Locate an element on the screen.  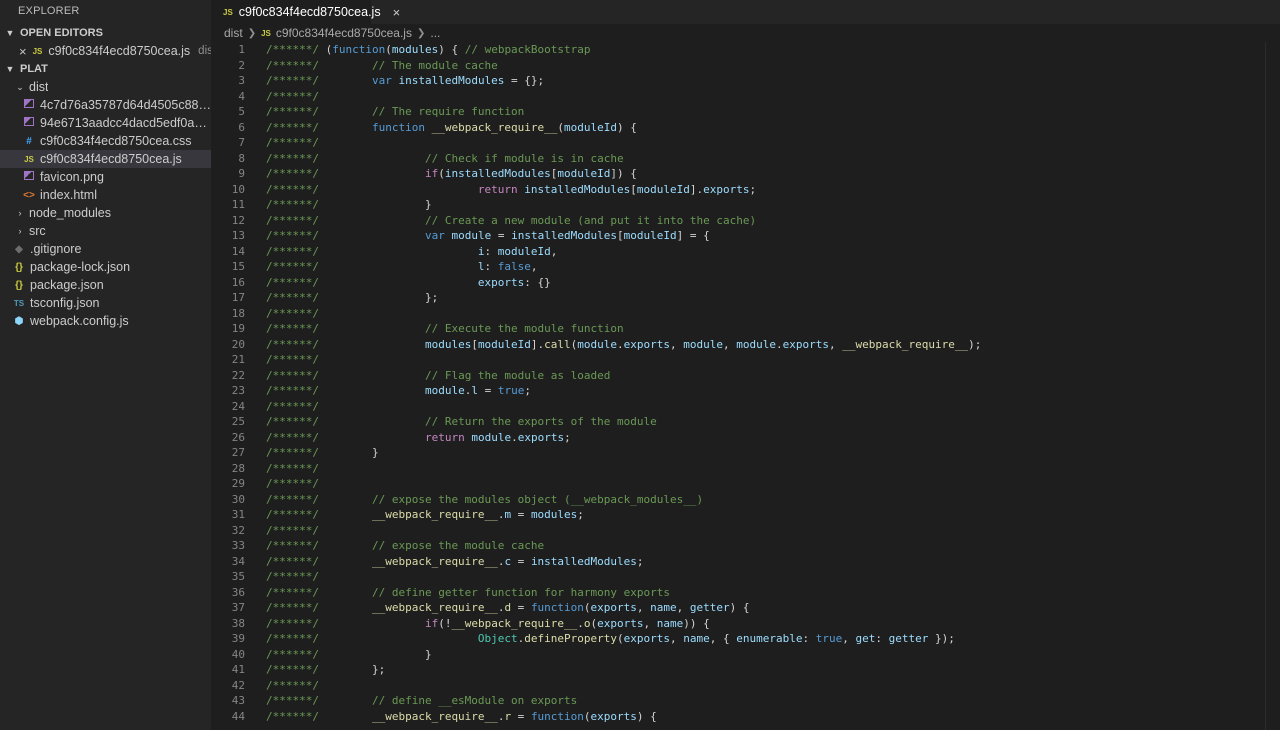
line-number: 22 is located at coordinates (238, 375).